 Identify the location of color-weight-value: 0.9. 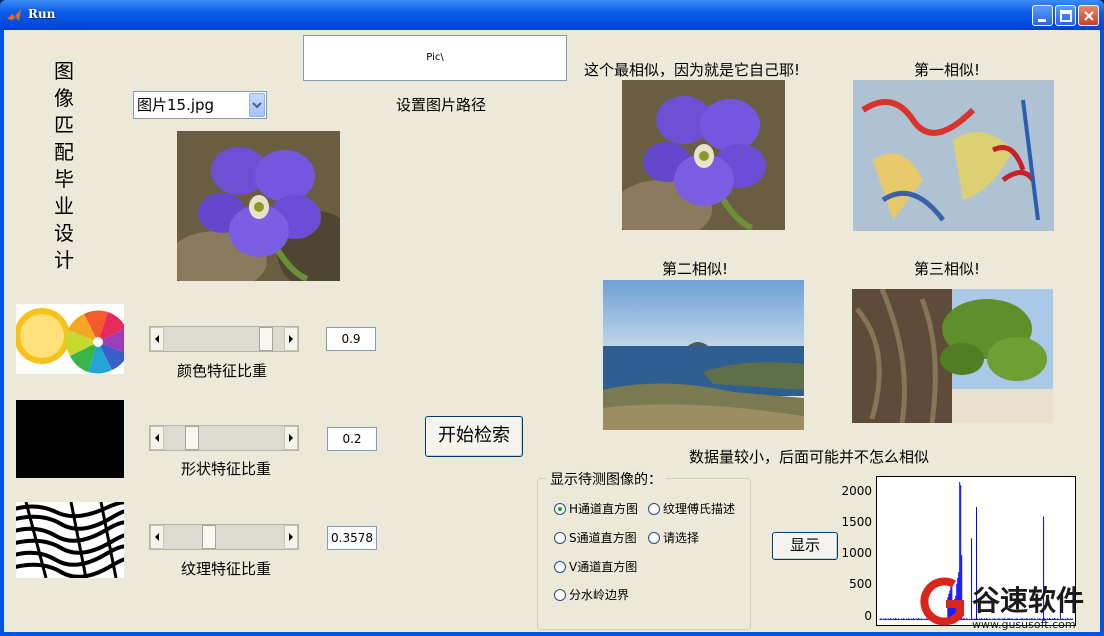
(351, 339).